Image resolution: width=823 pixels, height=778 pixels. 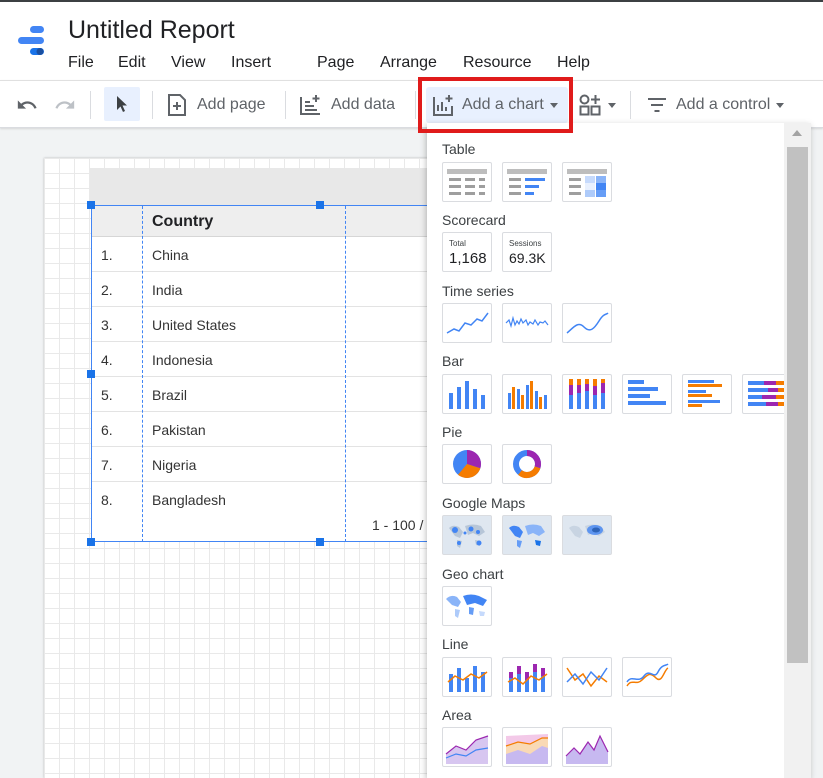 What do you see at coordinates (597, 105) in the screenshot?
I see `community-viz-button` at bounding box center [597, 105].